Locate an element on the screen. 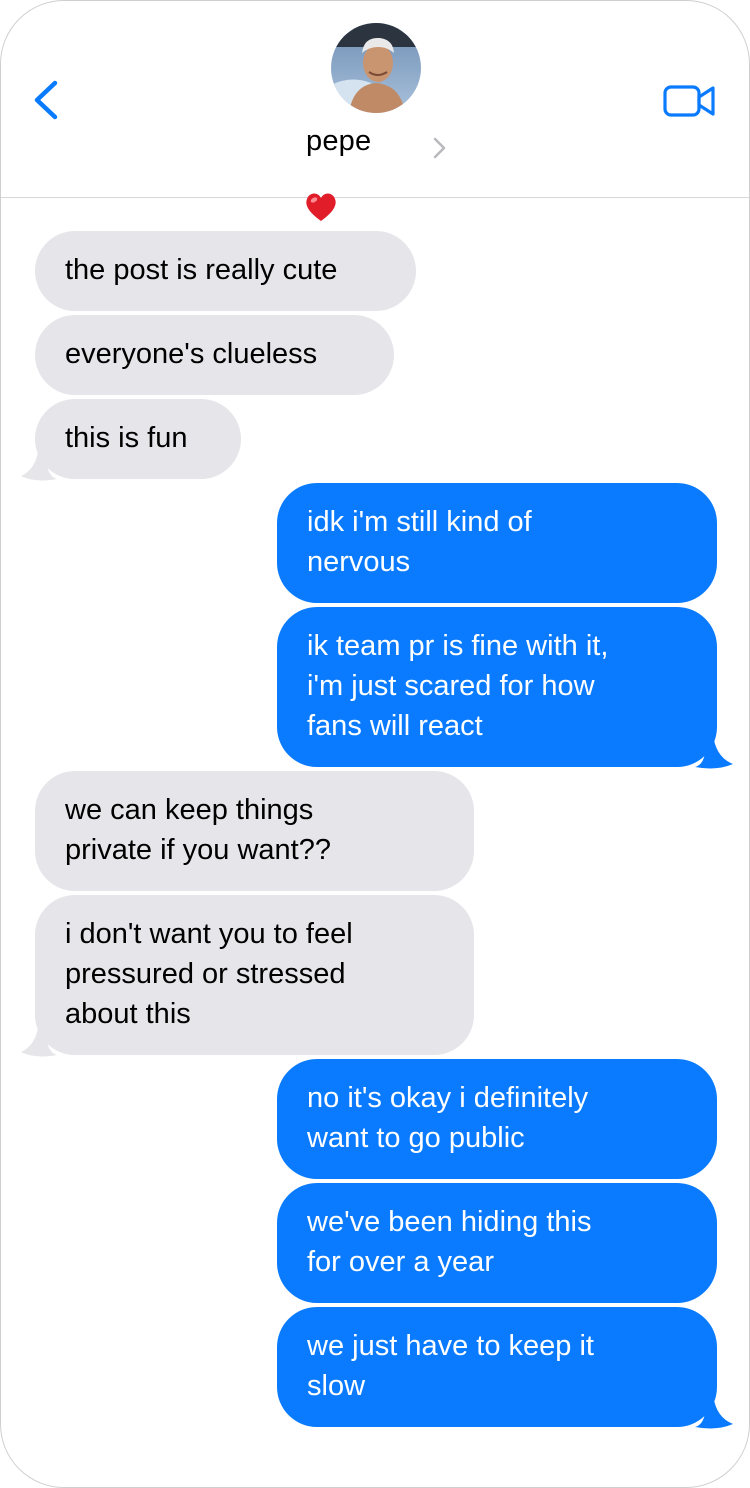 This screenshot has width=750, height=1488. heart-reaction is located at coordinates (321, 207).